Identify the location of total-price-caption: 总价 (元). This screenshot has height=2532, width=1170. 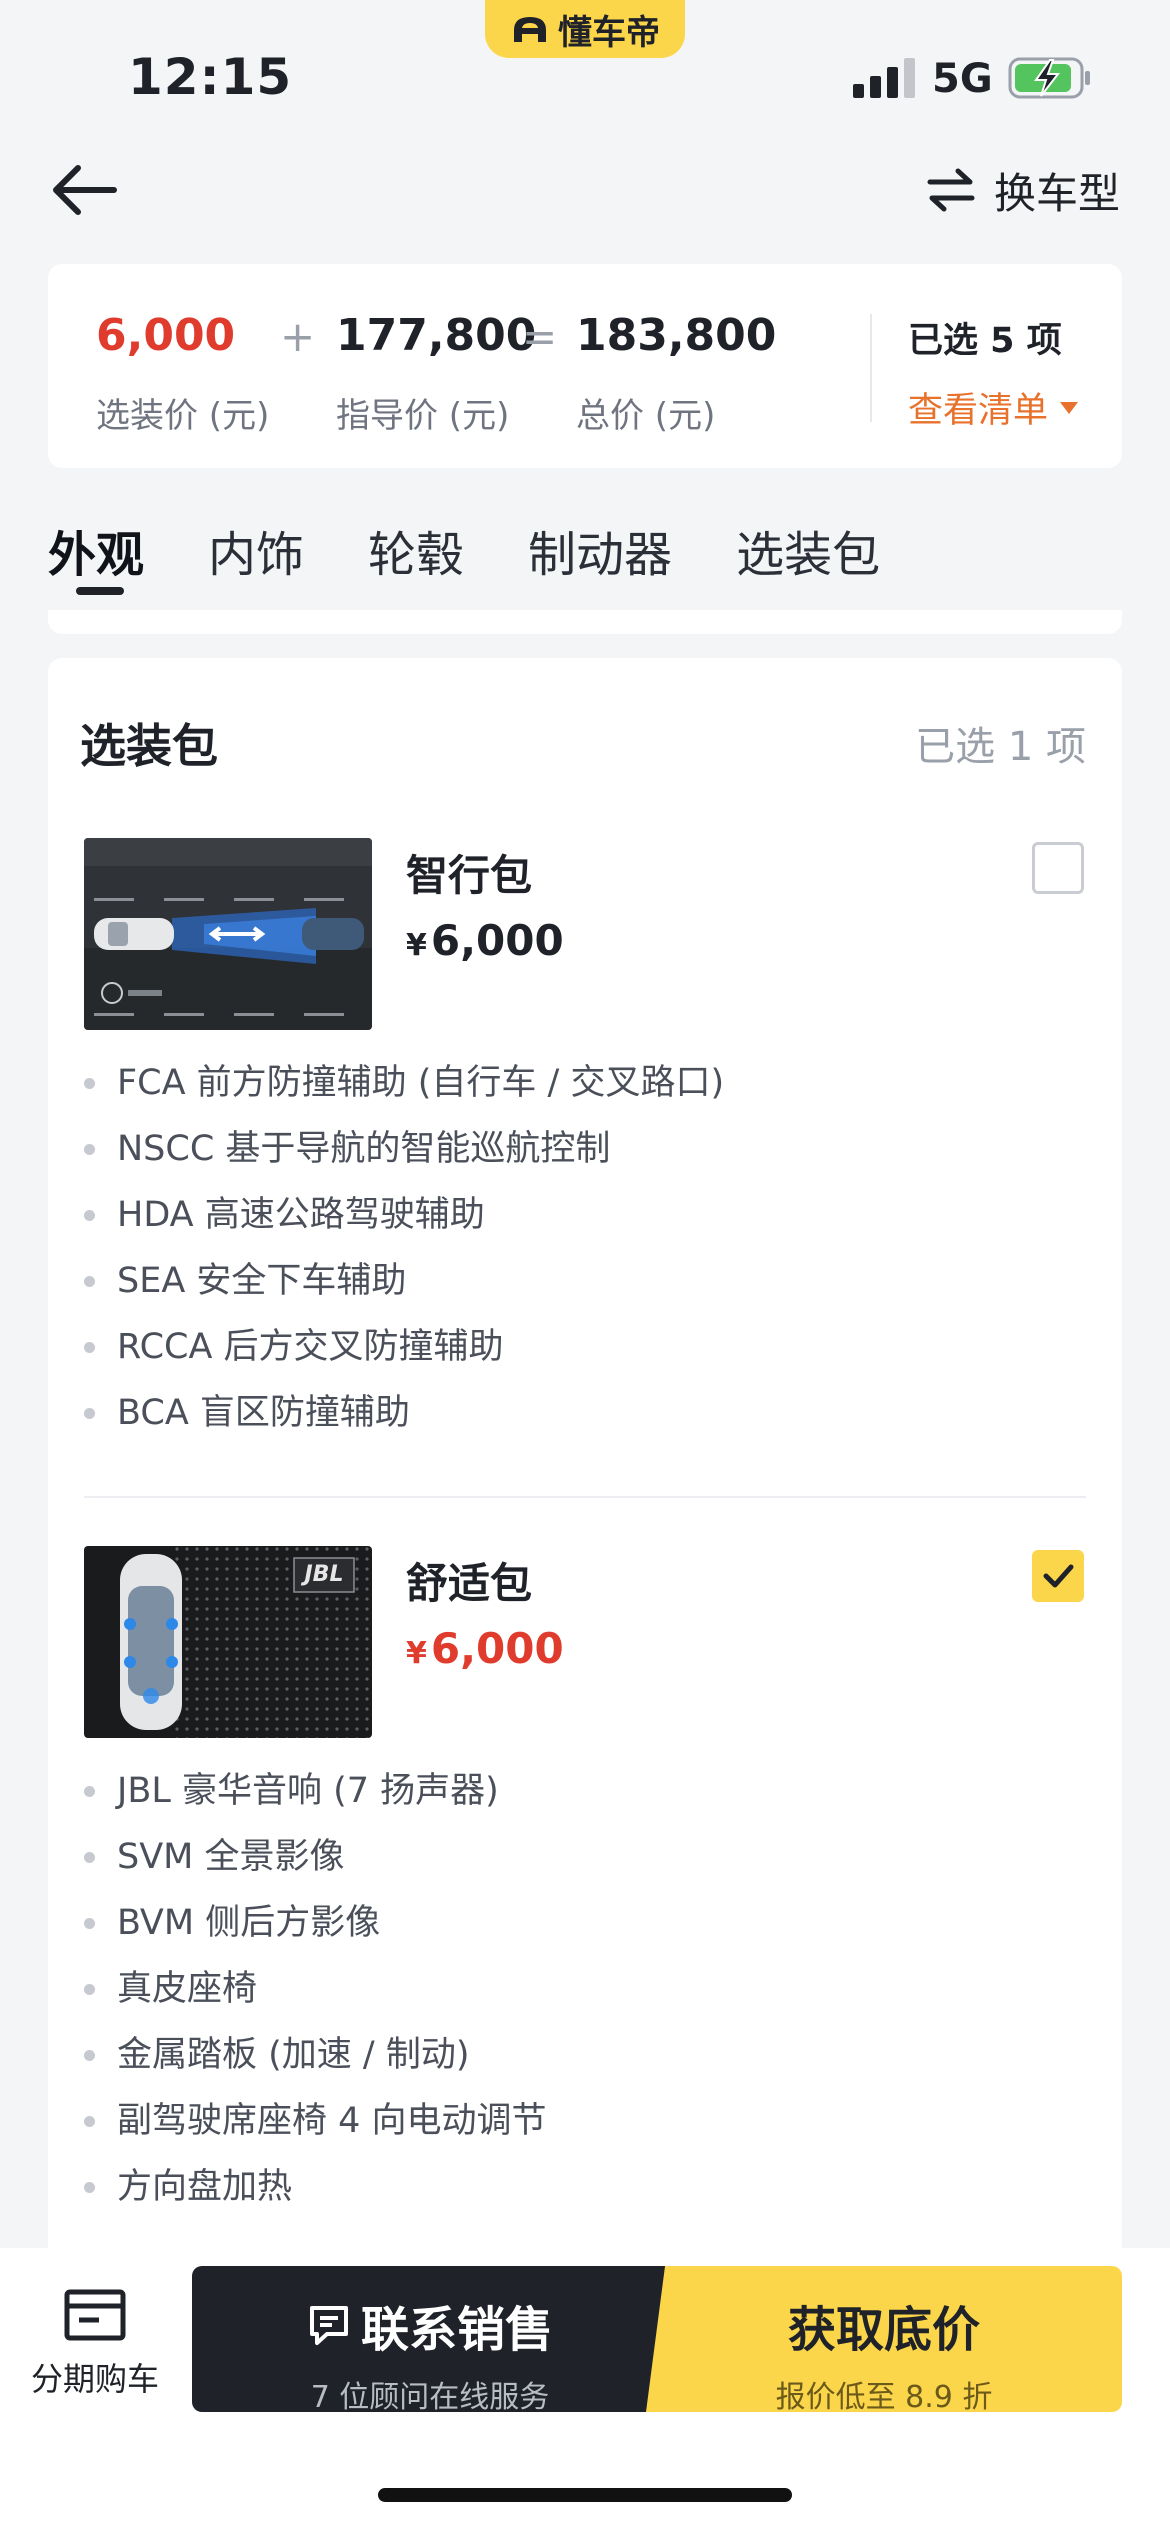
(646, 416).